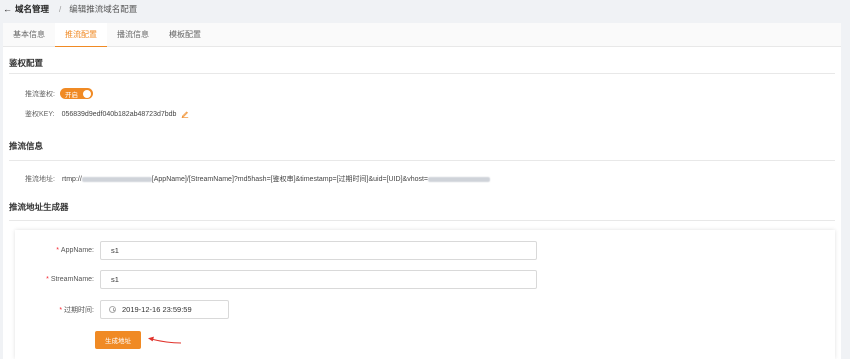 Image resolution: width=850 pixels, height=359 pixels. I want to click on auth-key-label: 鉴权KEY:, so click(40, 114).